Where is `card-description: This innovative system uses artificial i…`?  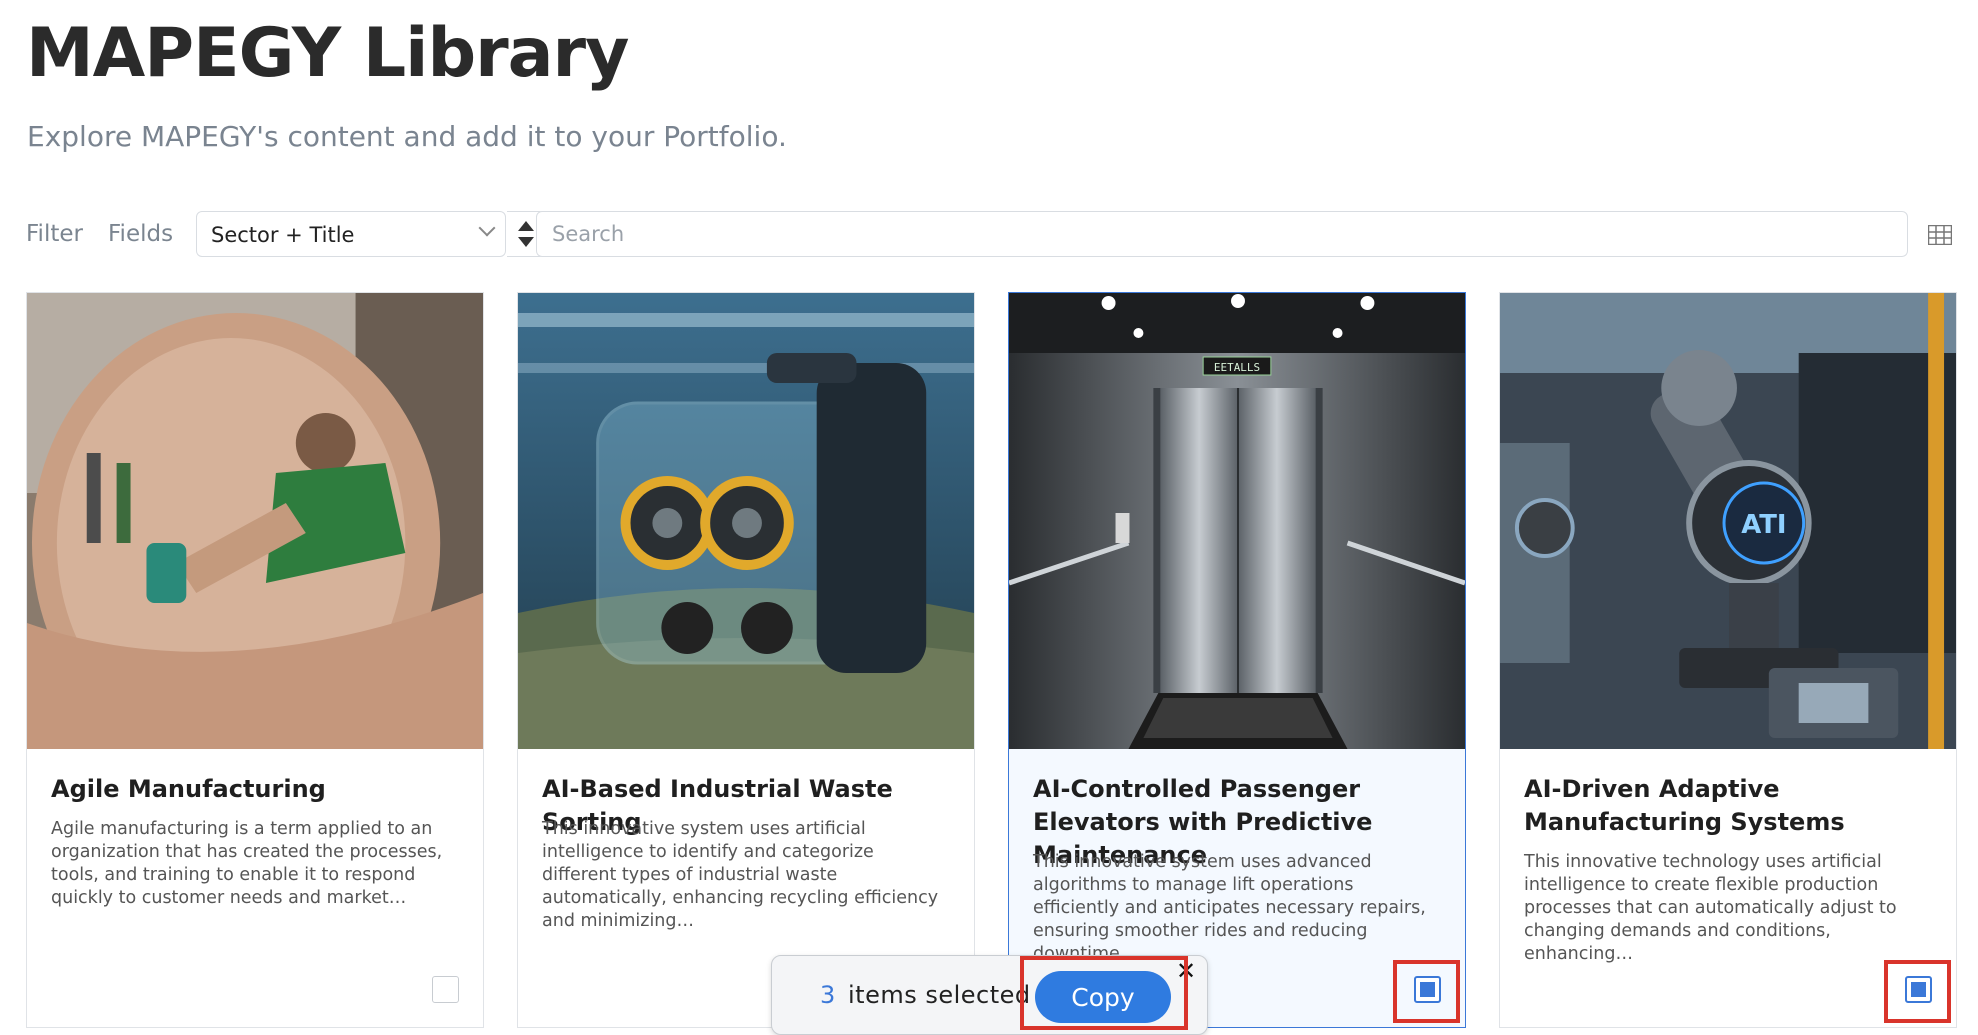
card-description: This innovative system uses artificial i… is located at coordinates (740, 875).